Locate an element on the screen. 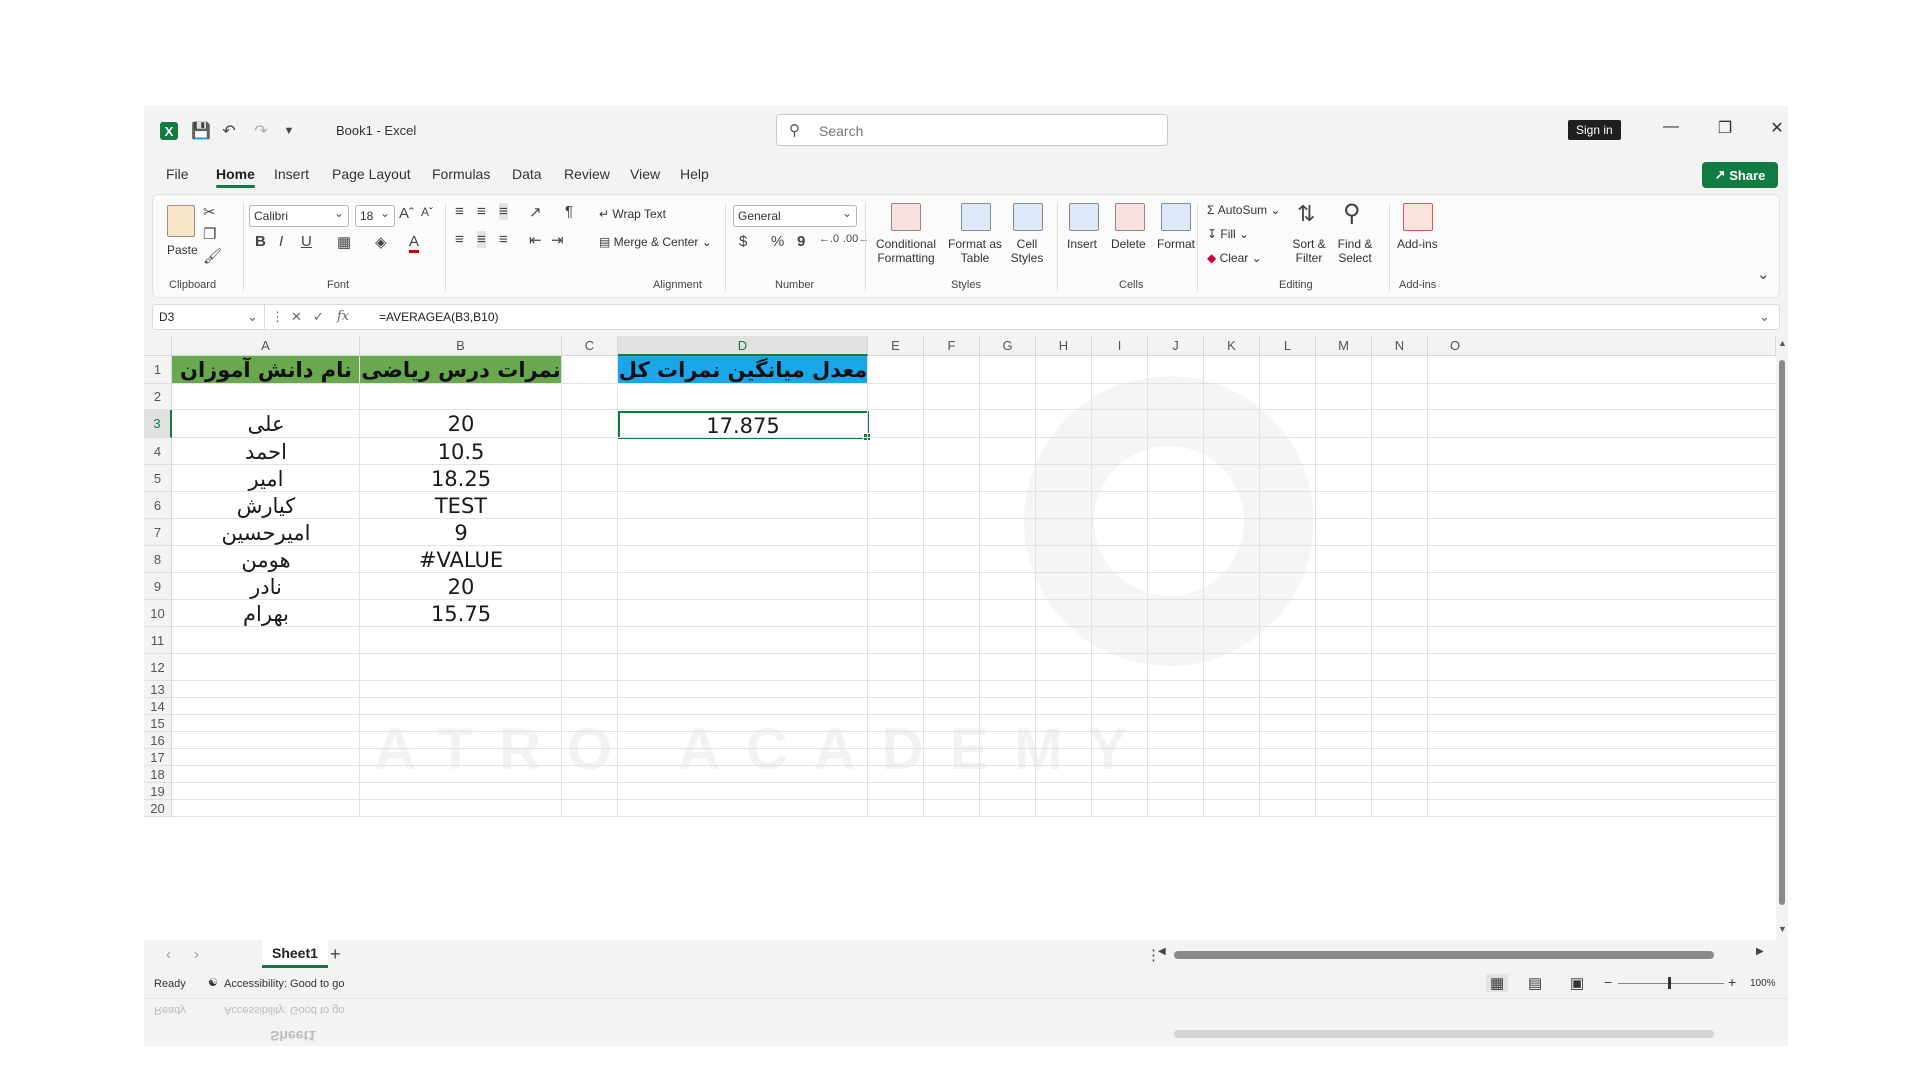  align-left-icon: ≡ is located at coordinates (459, 239).